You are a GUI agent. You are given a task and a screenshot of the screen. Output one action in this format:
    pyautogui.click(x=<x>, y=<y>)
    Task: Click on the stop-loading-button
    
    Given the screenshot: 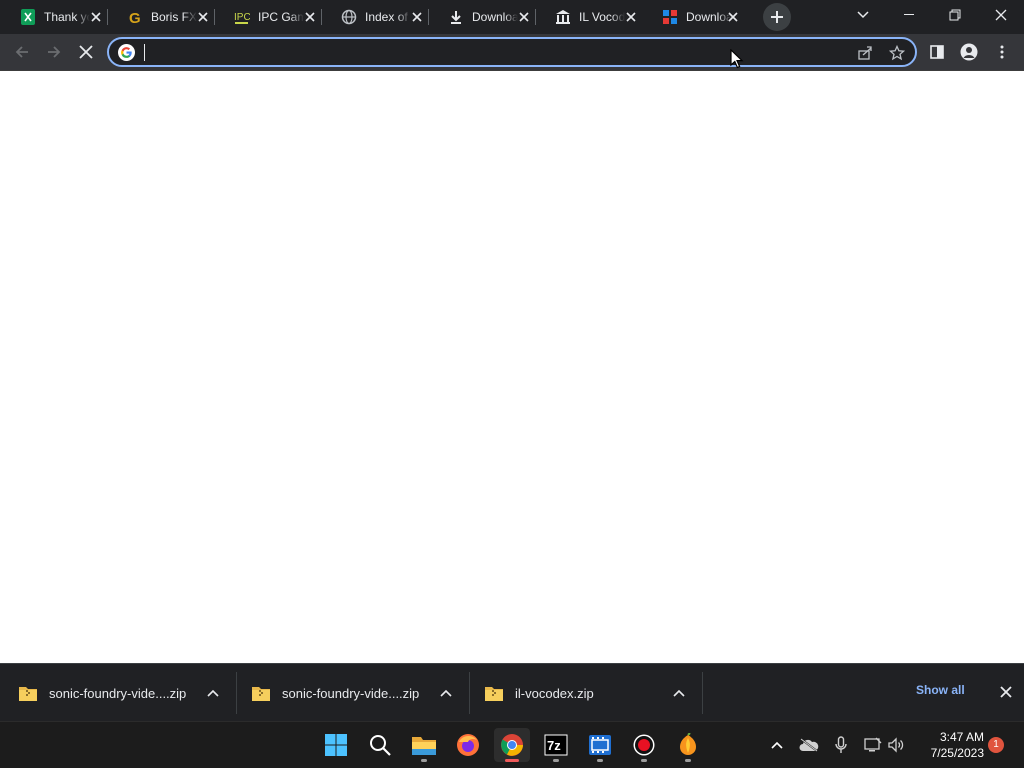 What is the action you would take?
    pyautogui.click(x=86, y=52)
    